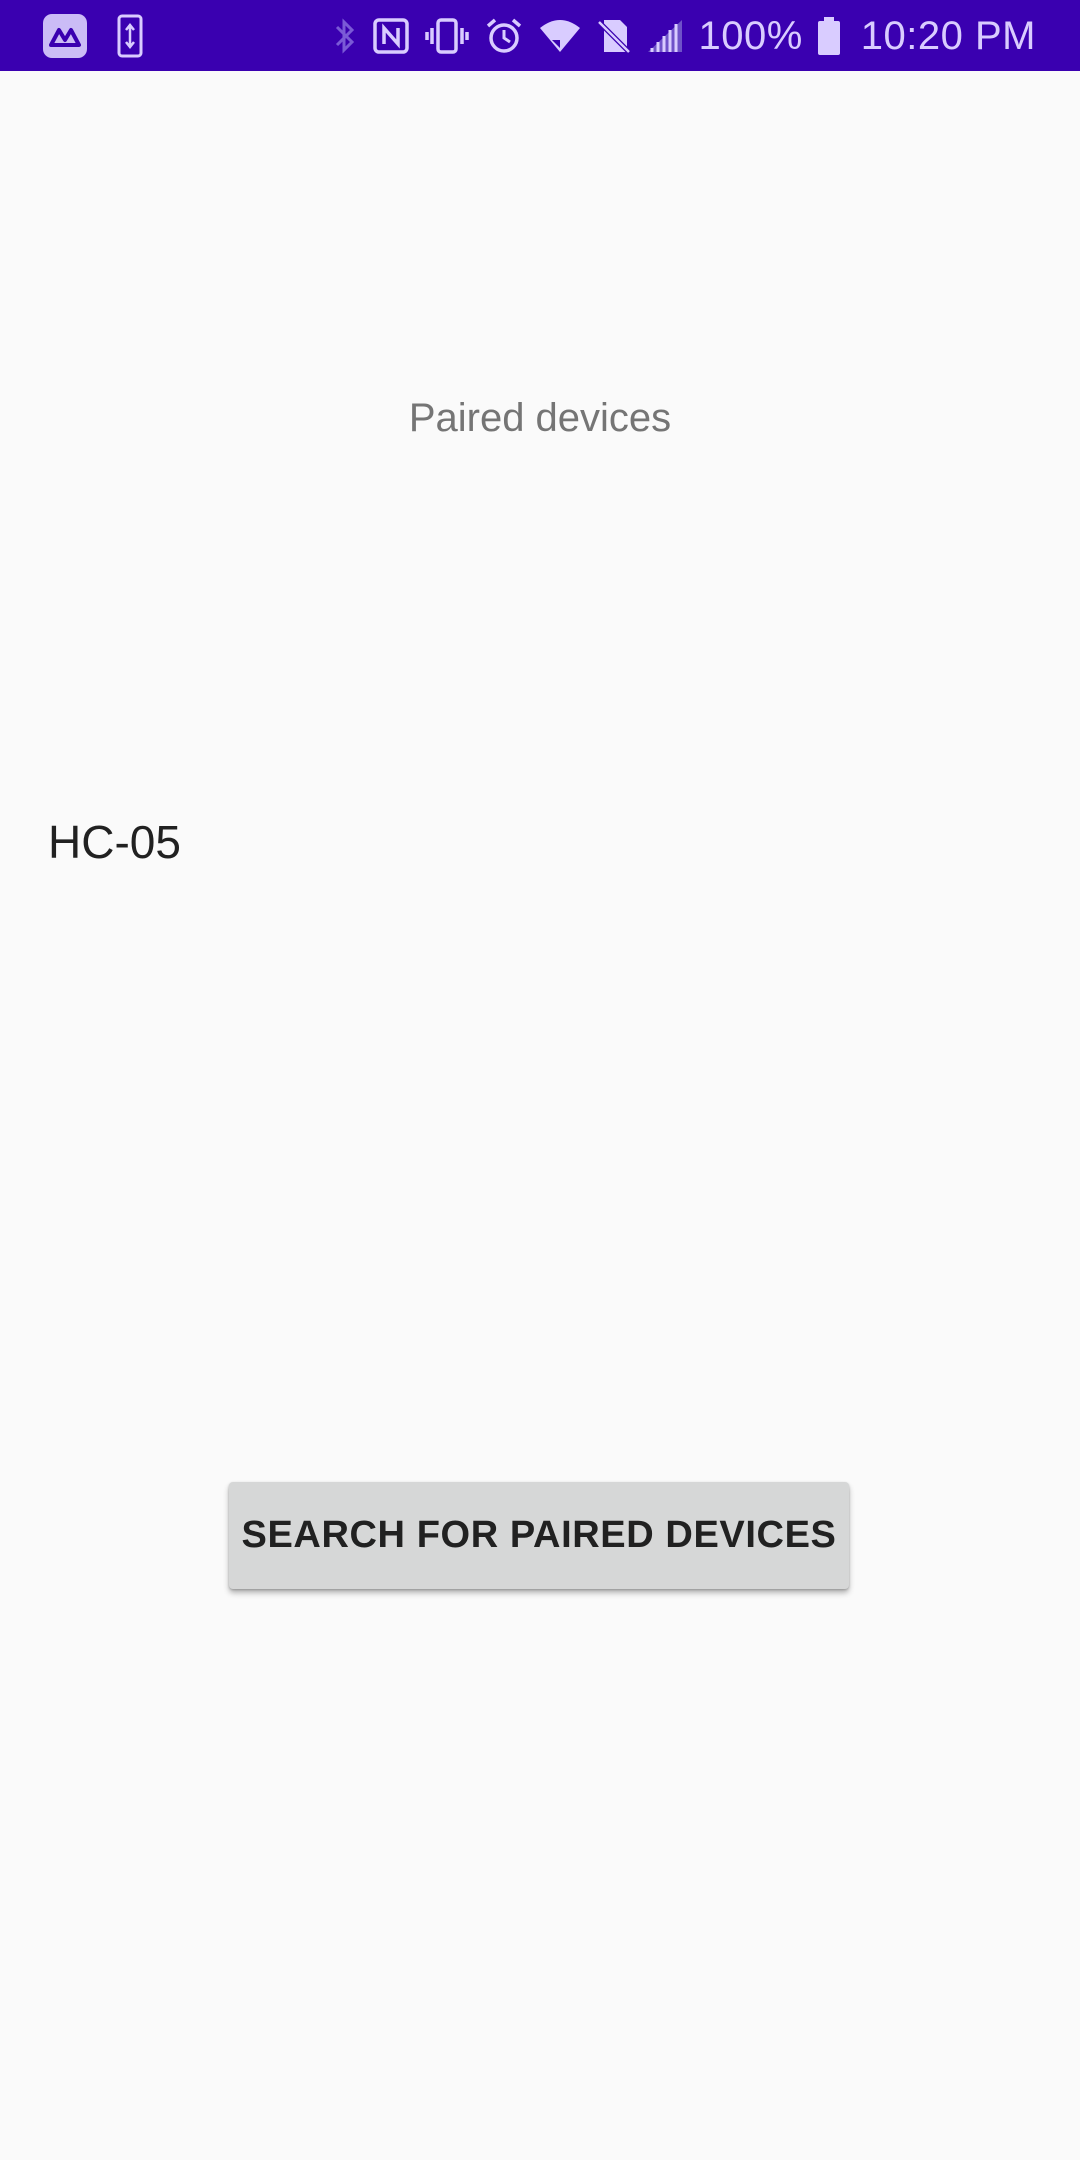 This screenshot has width=1080, height=2160. I want to click on phone-transfer-icon, so click(130, 36).